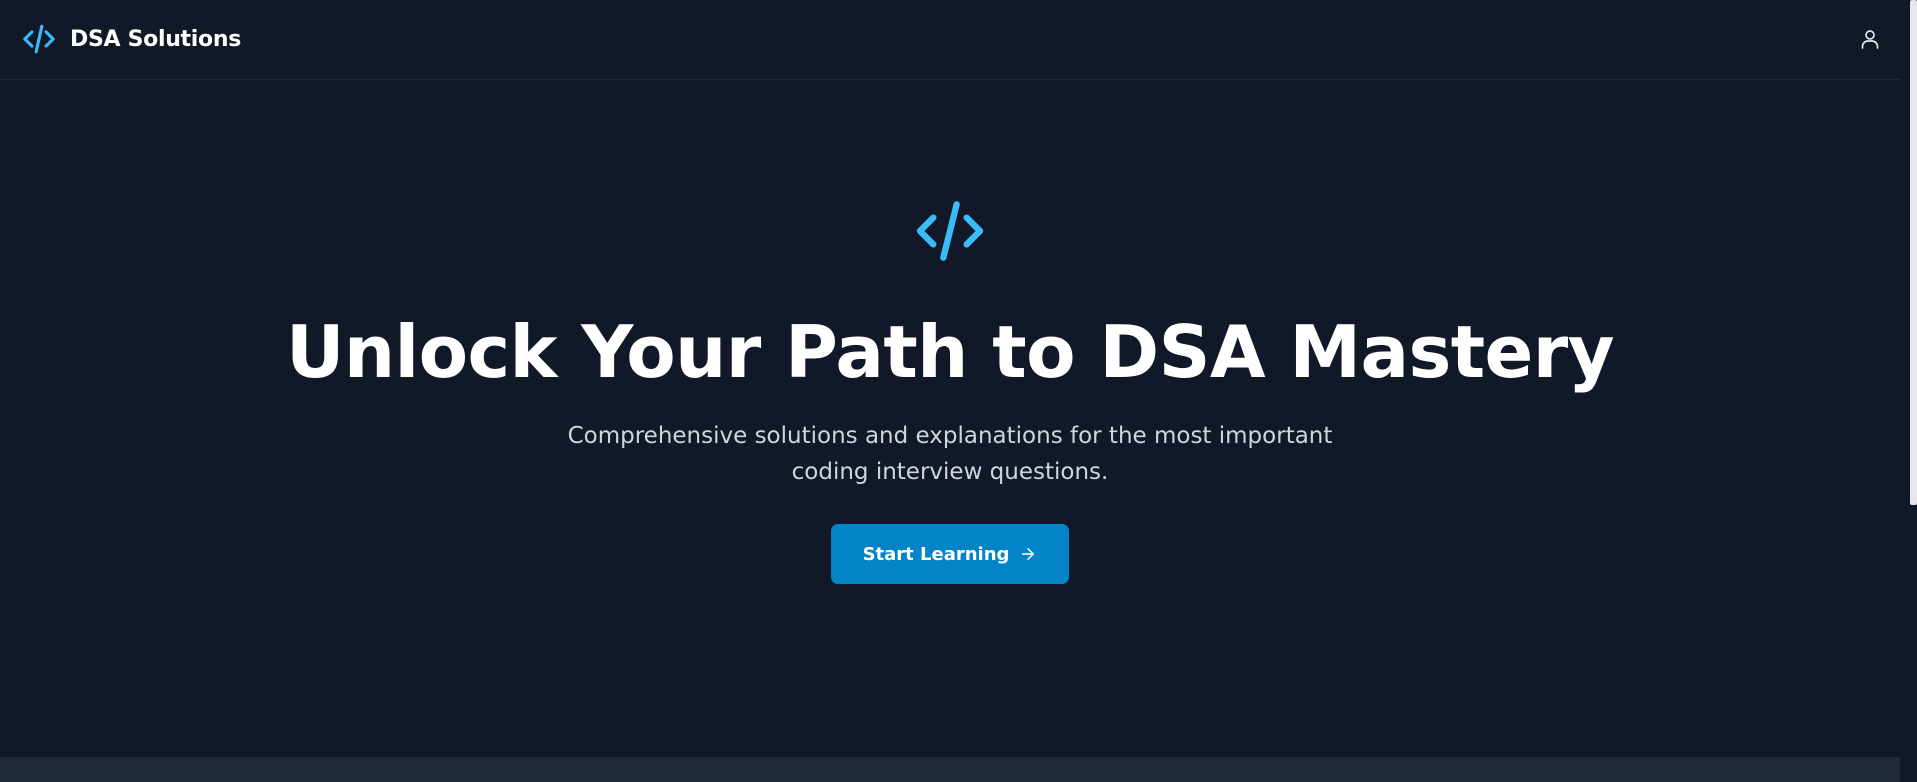 Image resolution: width=1917 pixels, height=782 pixels. Describe the element at coordinates (950, 352) in the screenshot. I see `hero-title: Unlock Your Path to DSA Mastery` at that location.